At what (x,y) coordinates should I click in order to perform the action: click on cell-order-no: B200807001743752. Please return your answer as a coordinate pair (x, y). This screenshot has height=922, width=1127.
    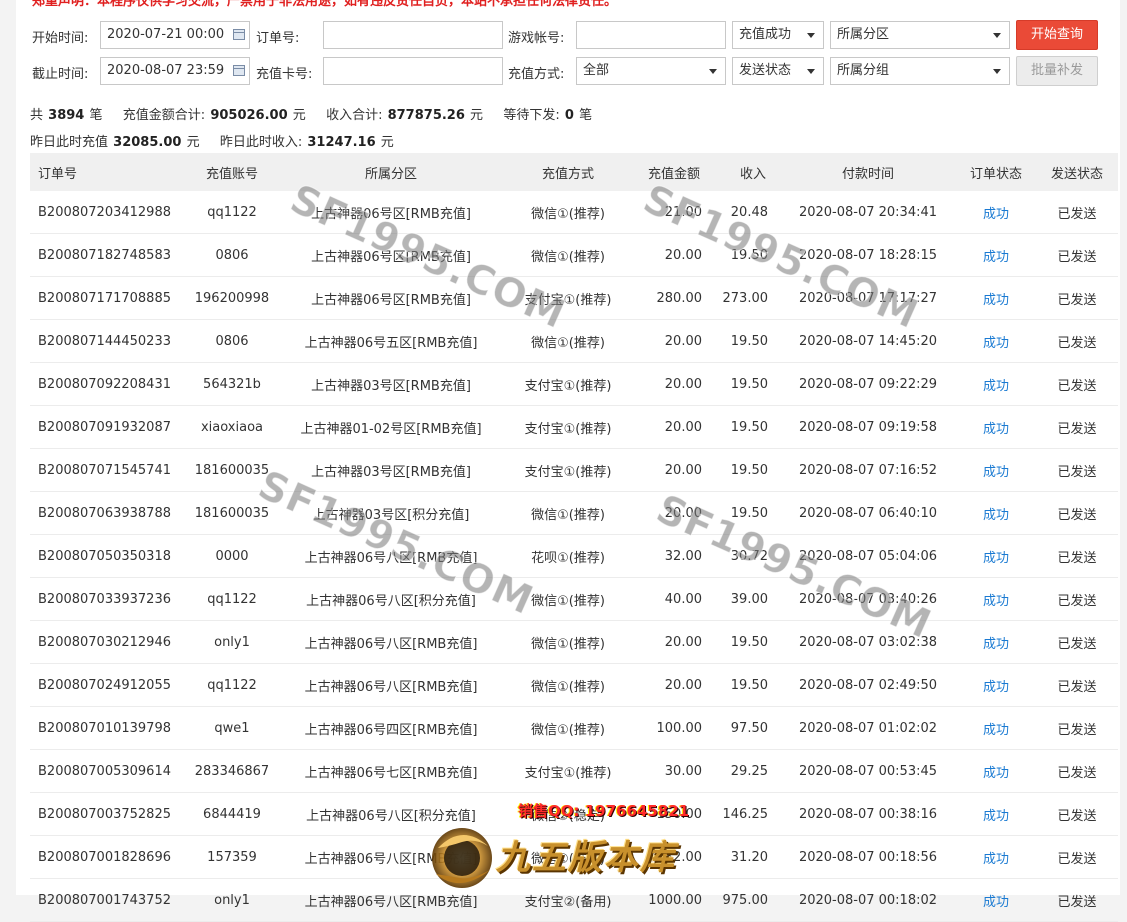
    Looking at the image, I should click on (104, 900).